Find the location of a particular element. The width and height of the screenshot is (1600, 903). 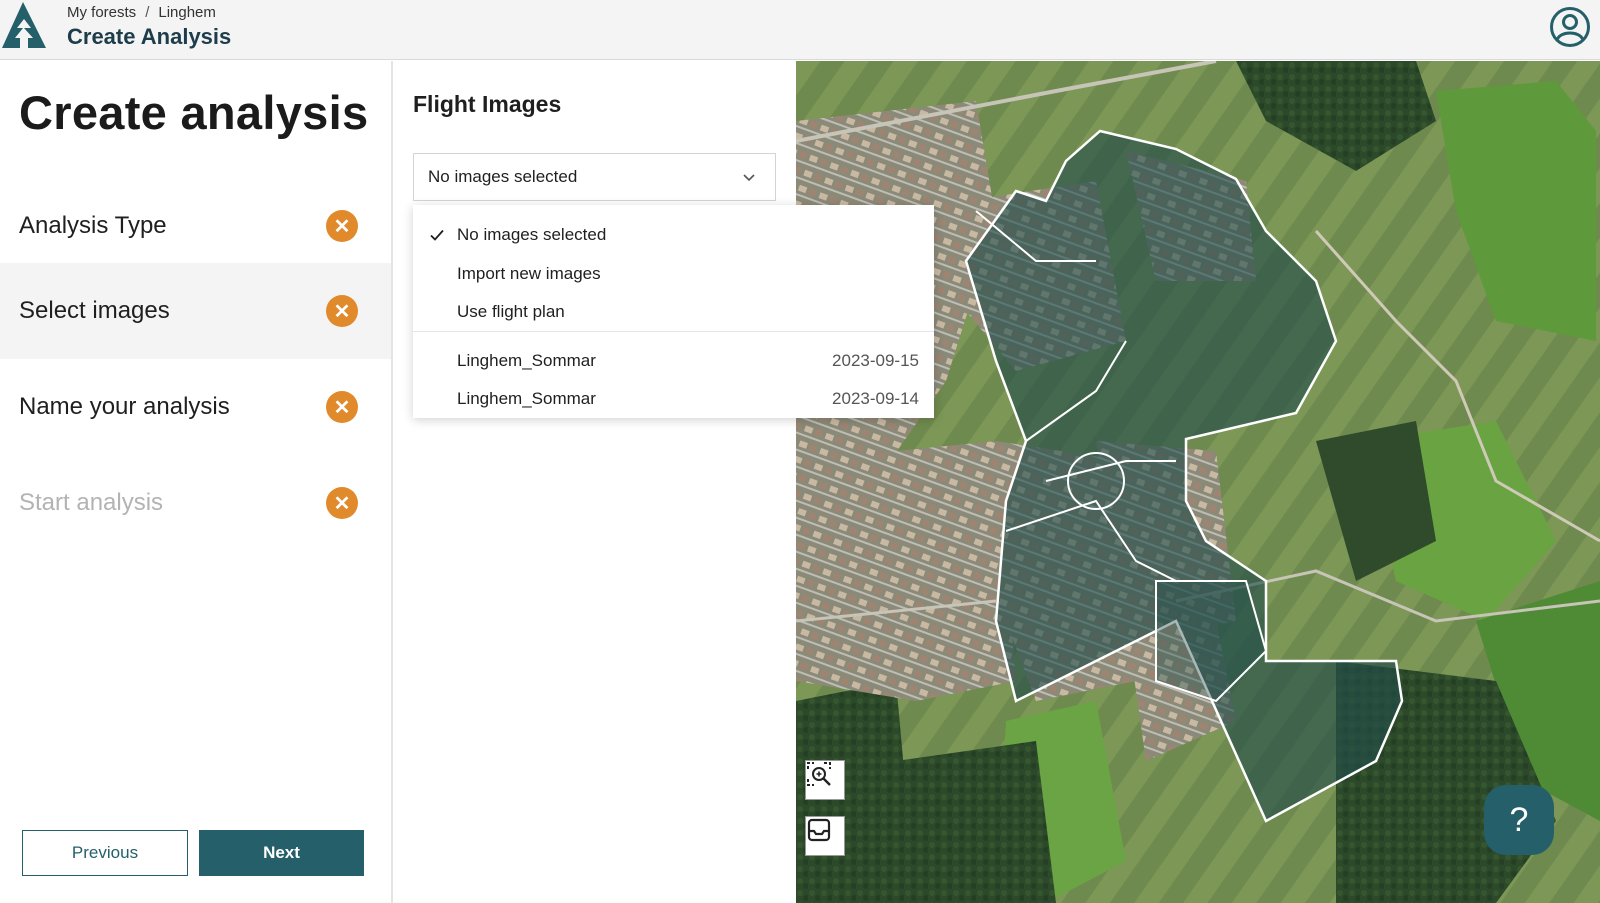

page-title: Create Analysis is located at coordinates (149, 36).